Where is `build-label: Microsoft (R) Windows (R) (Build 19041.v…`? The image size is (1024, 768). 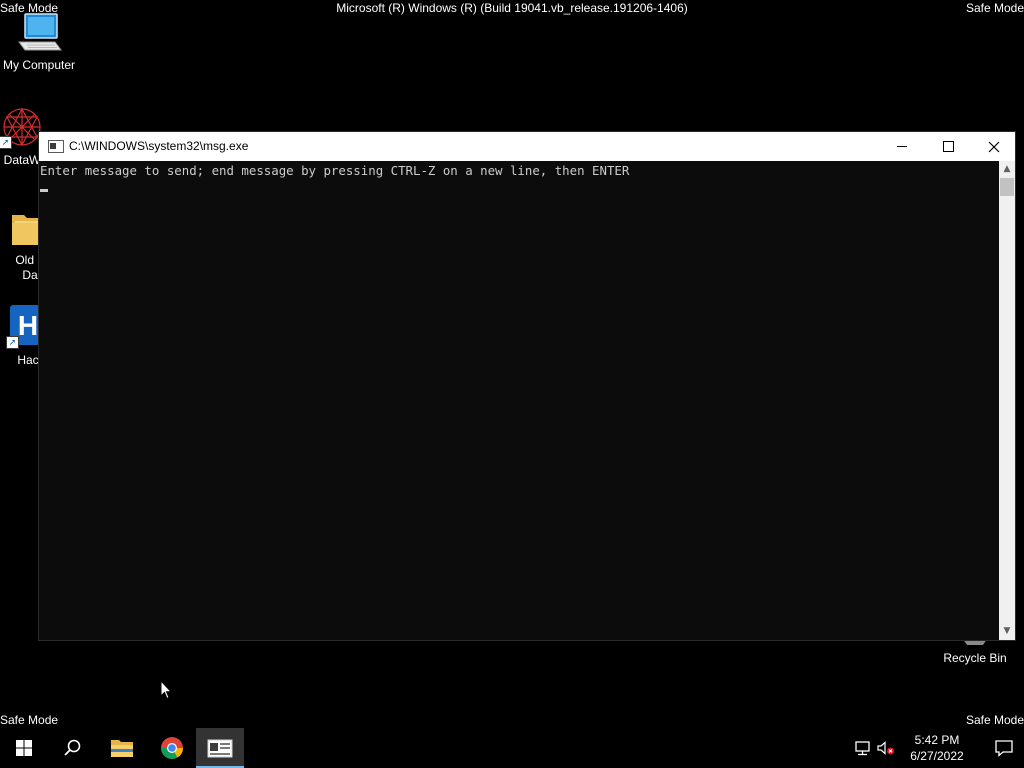 build-label: Microsoft (R) Windows (R) (Build 19041.v… is located at coordinates (512, 8).